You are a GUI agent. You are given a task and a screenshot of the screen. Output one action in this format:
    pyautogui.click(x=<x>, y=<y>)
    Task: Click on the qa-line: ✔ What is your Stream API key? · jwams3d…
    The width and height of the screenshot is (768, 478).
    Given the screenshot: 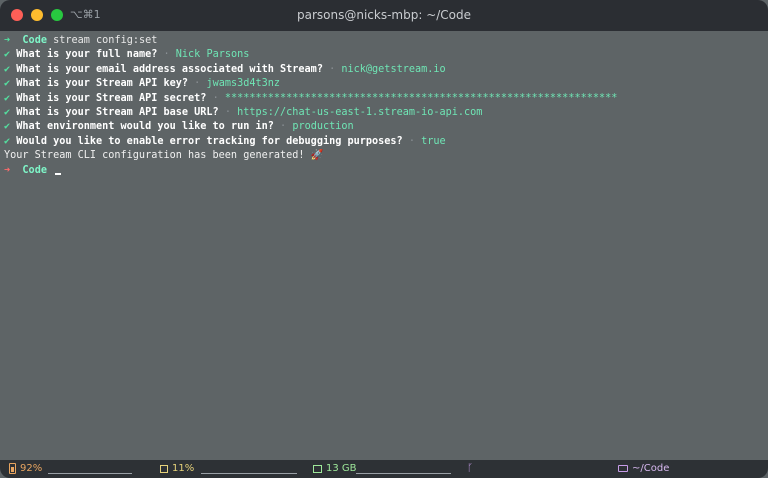 What is the action you would take?
    pyautogui.click(x=384, y=84)
    